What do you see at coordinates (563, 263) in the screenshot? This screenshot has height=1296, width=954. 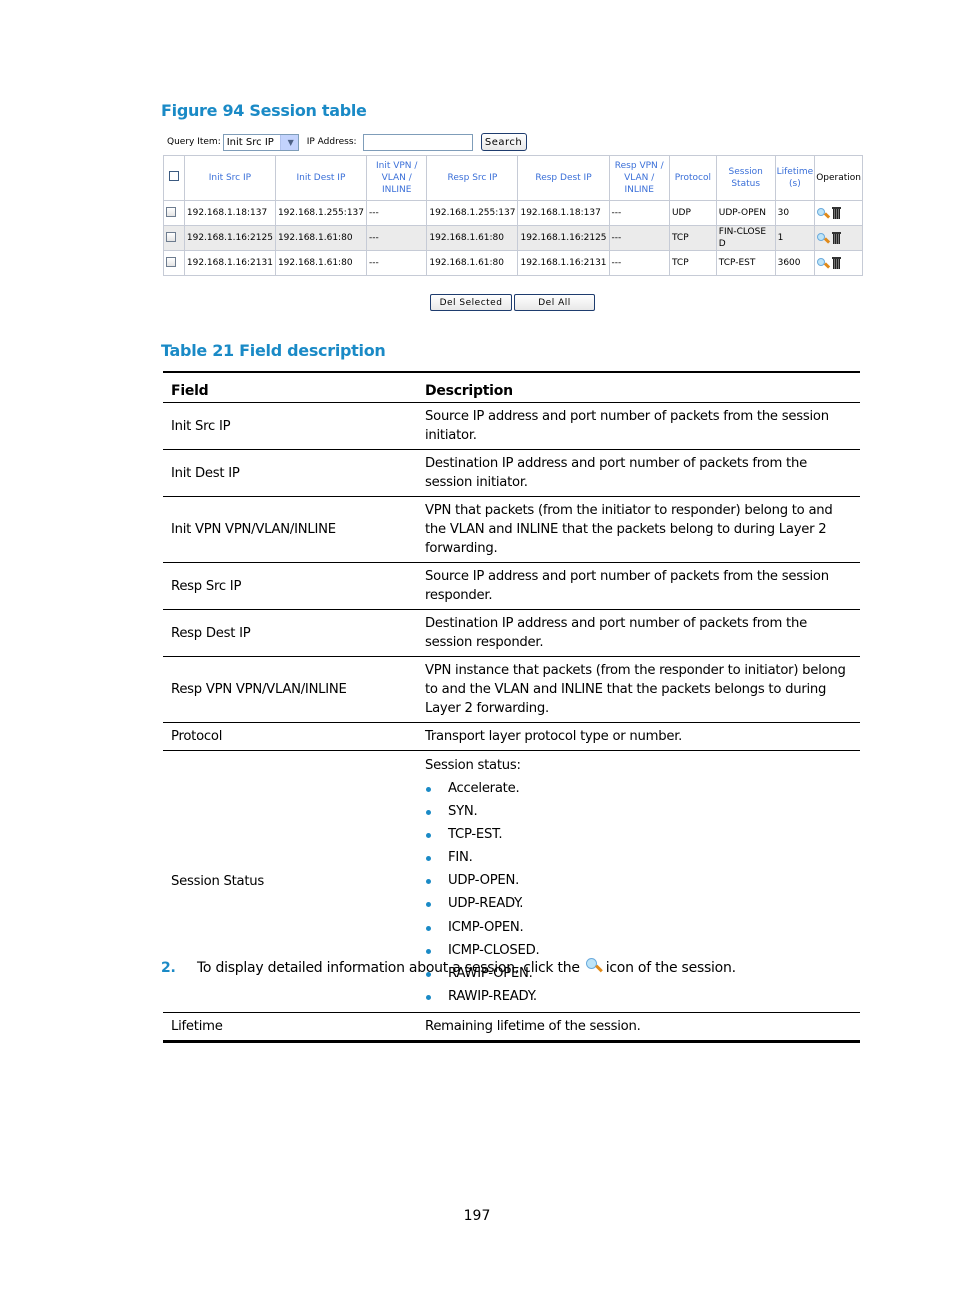 I see `resp-dest-ip: 192.168.1.16:2131` at bounding box center [563, 263].